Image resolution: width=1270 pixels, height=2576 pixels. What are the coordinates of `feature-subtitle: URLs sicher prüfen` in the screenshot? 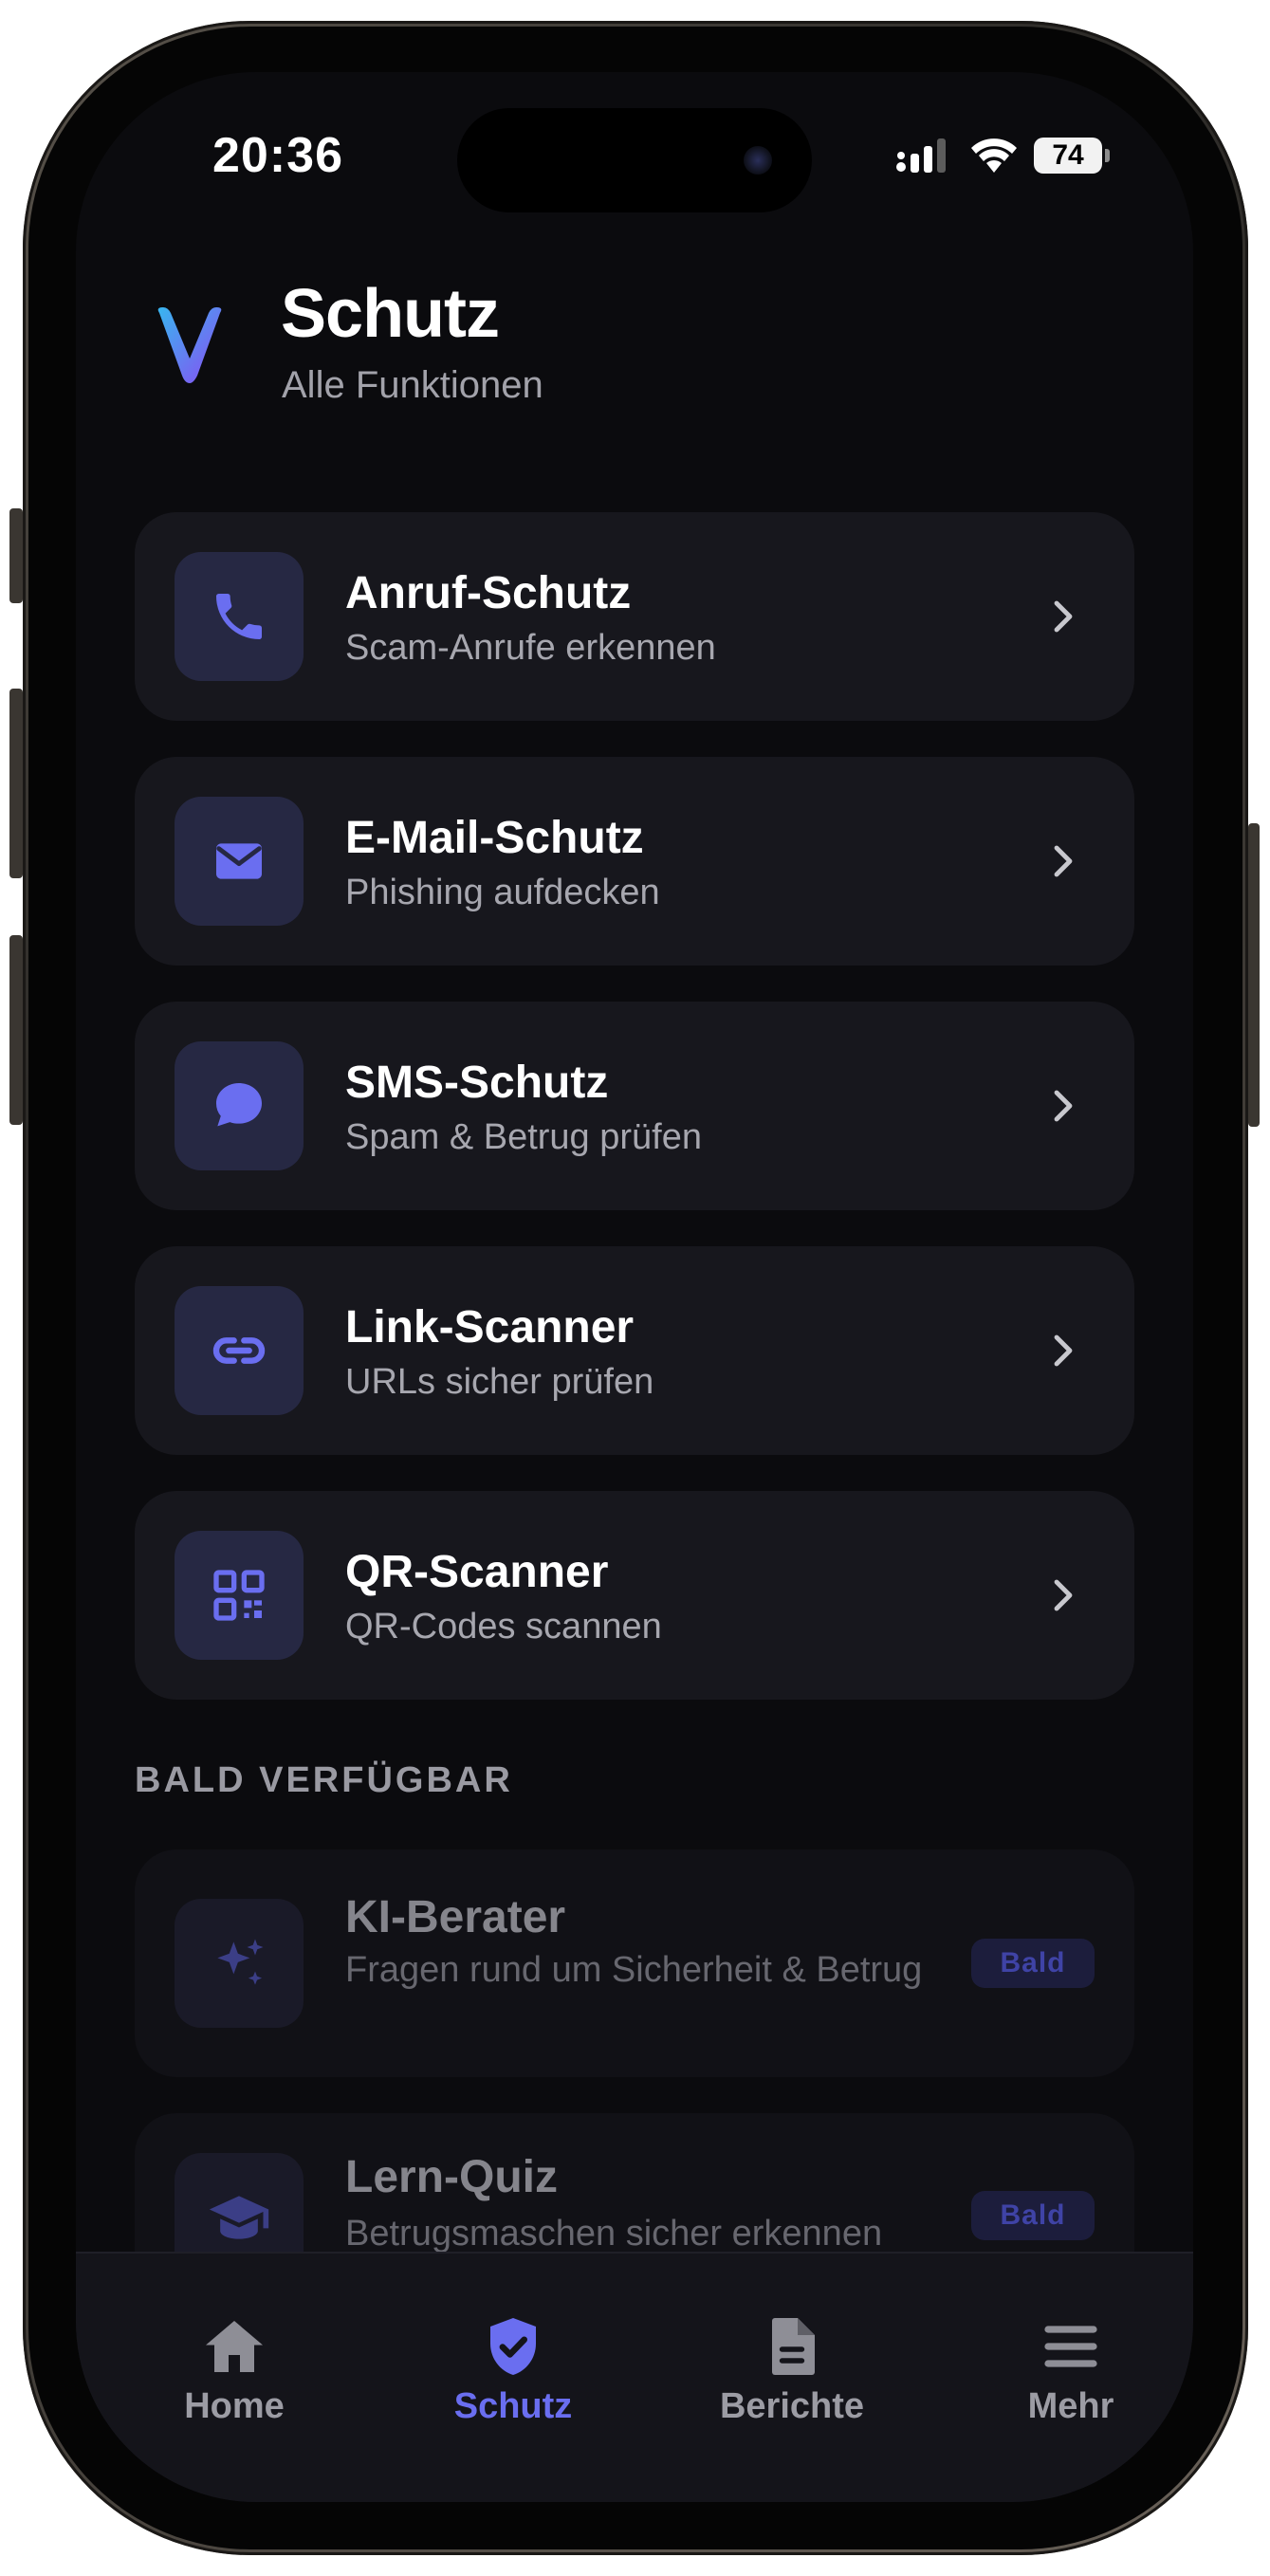 It's located at (499, 1382).